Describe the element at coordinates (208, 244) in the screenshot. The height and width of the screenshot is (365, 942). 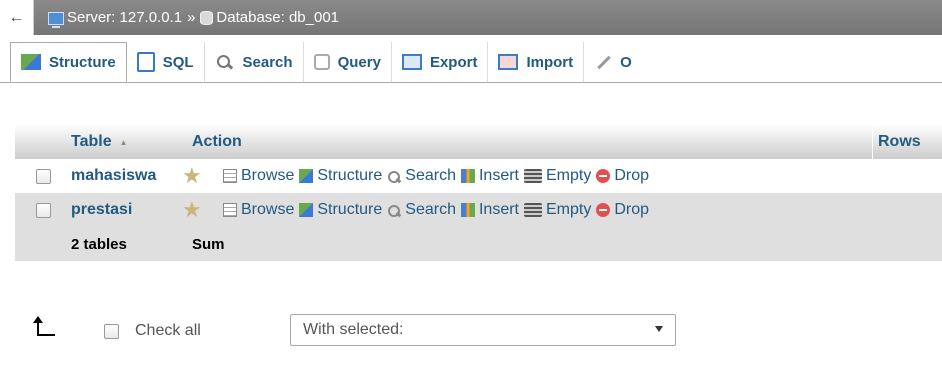
I see `sum-label: Sum` at that location.